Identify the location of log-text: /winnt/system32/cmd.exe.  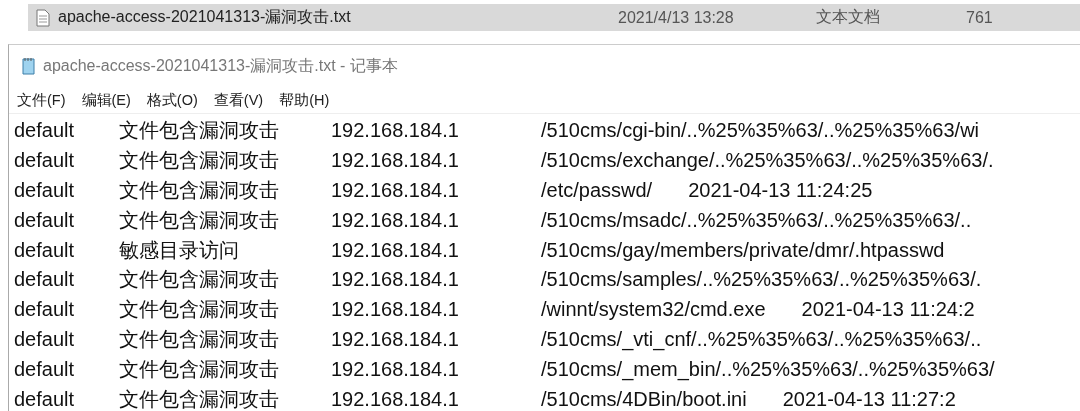
(653, 310).